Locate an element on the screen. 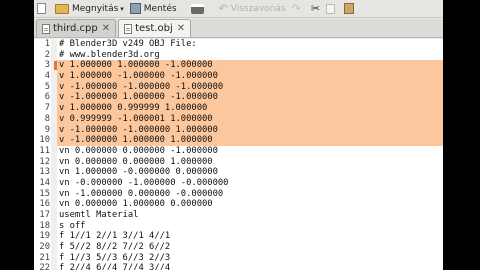 This screenshot has height=270, width=480. tab-test-obj: test.obj ✕ is located at coordinates (155, 28).